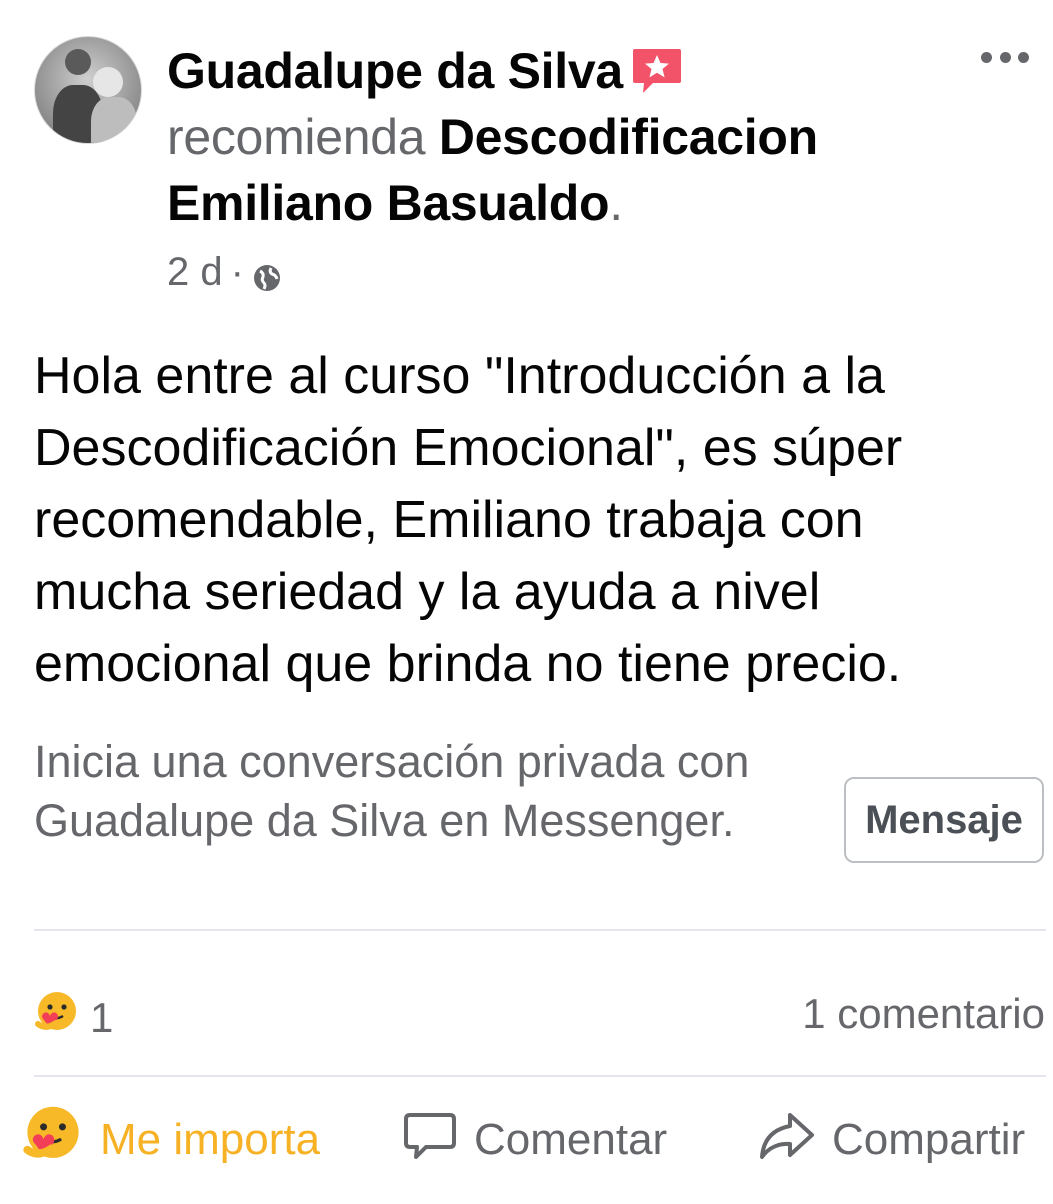 This screenshot has width=1053, height=1204. Describe the element at coordinates (102, 1017) in the screenshot. I see `reaction-count: 1` at that location.